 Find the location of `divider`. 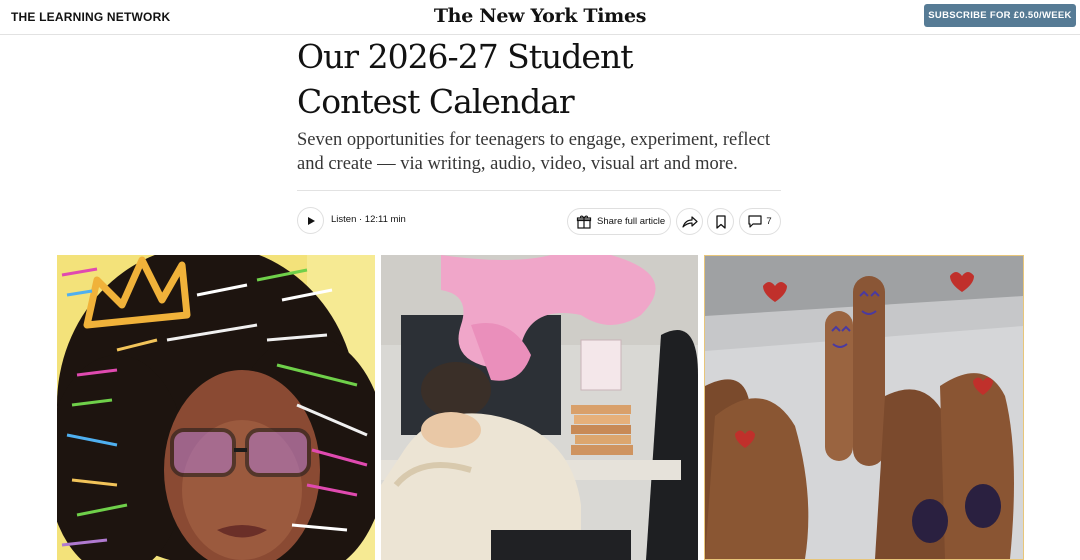

divider is located at coordinates (539, 190).